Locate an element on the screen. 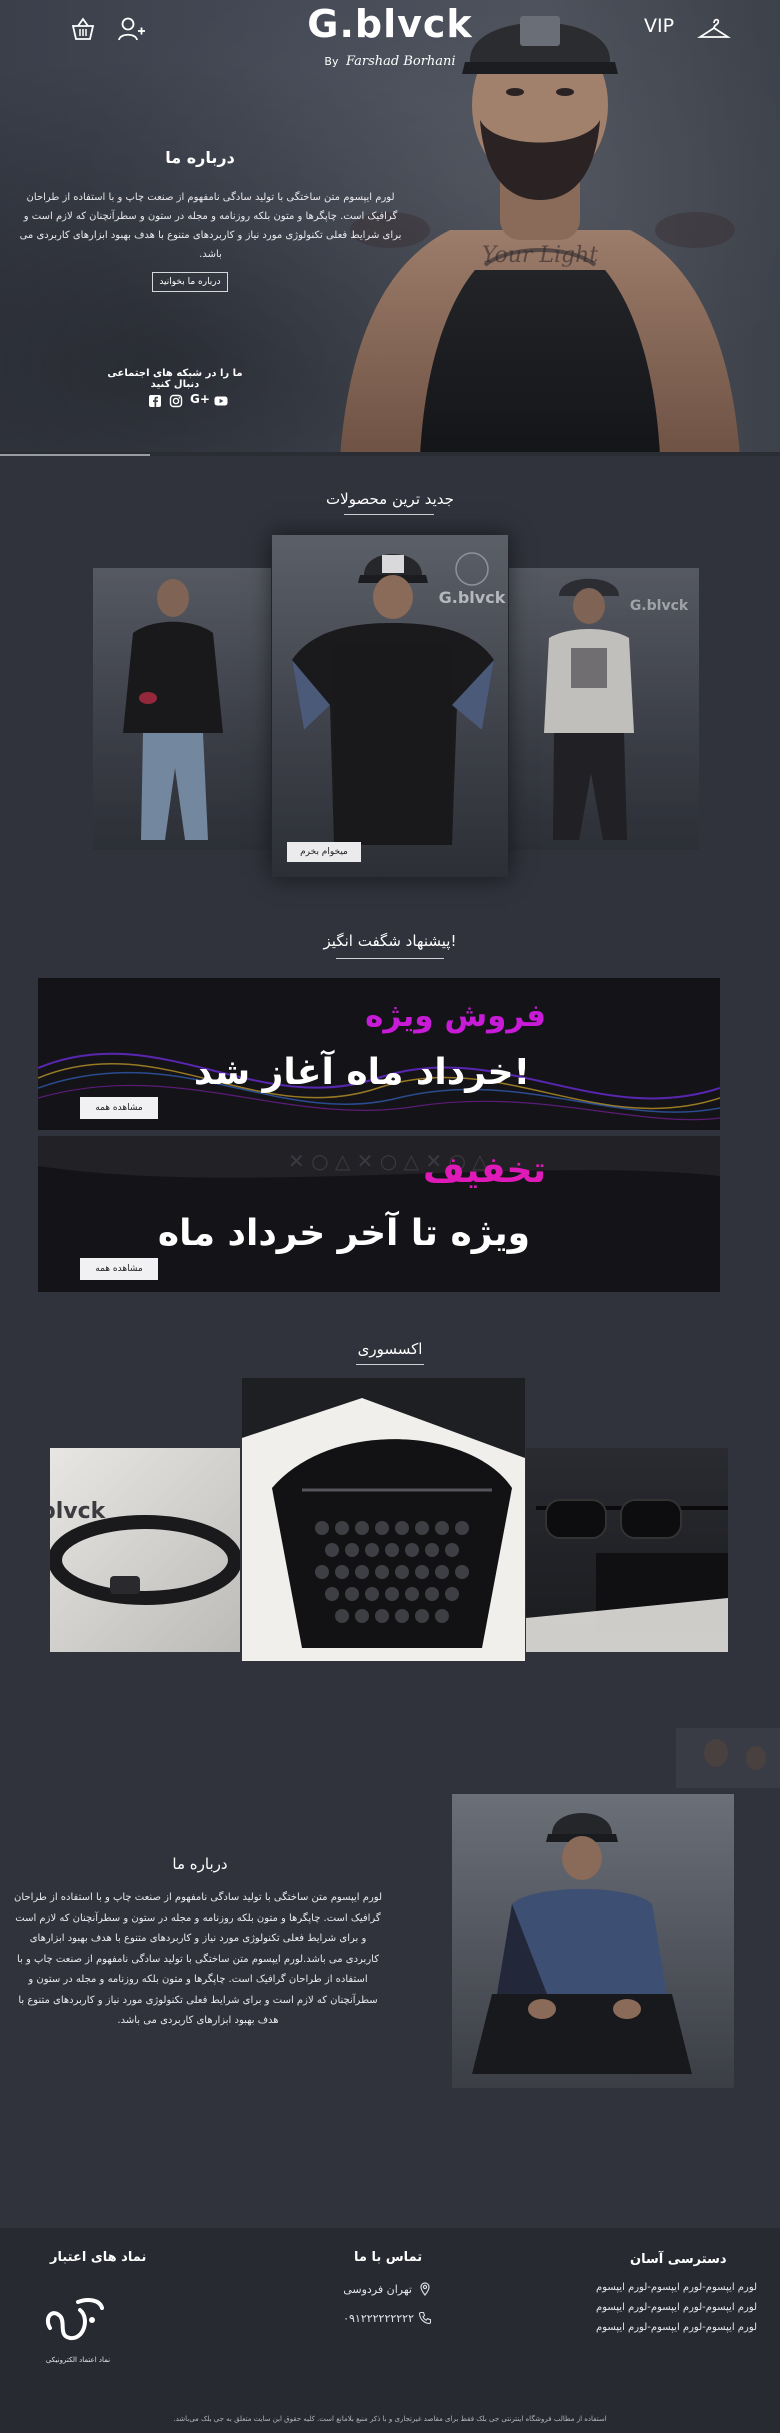 This screenshot has width=780, height=2433. about-bg-photo-fragment is located at coordinates (728, 1758).